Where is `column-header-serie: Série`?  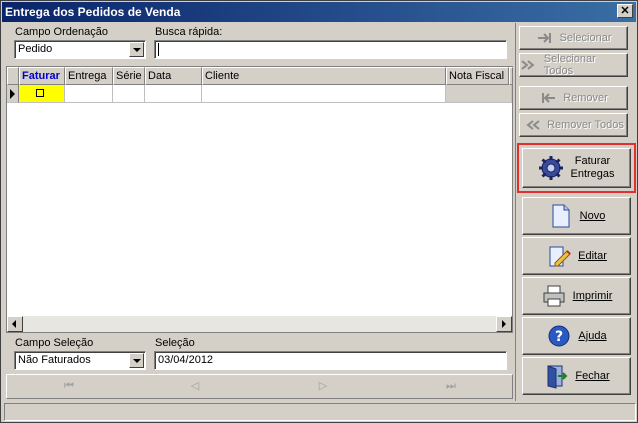
column-header-serie: Série is located at coordinates (129, 76).